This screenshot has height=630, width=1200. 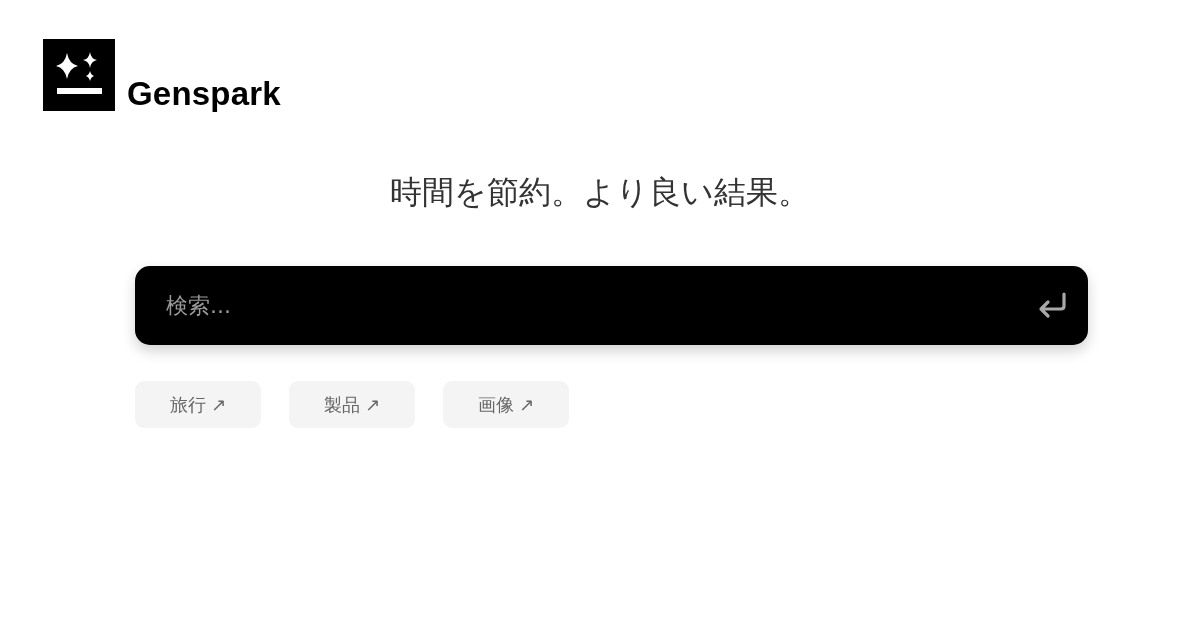 What do you see at coordinates (204, 93) in the screenshot?
I see `brand-name: Genspark` at bounding box center [204, 93].